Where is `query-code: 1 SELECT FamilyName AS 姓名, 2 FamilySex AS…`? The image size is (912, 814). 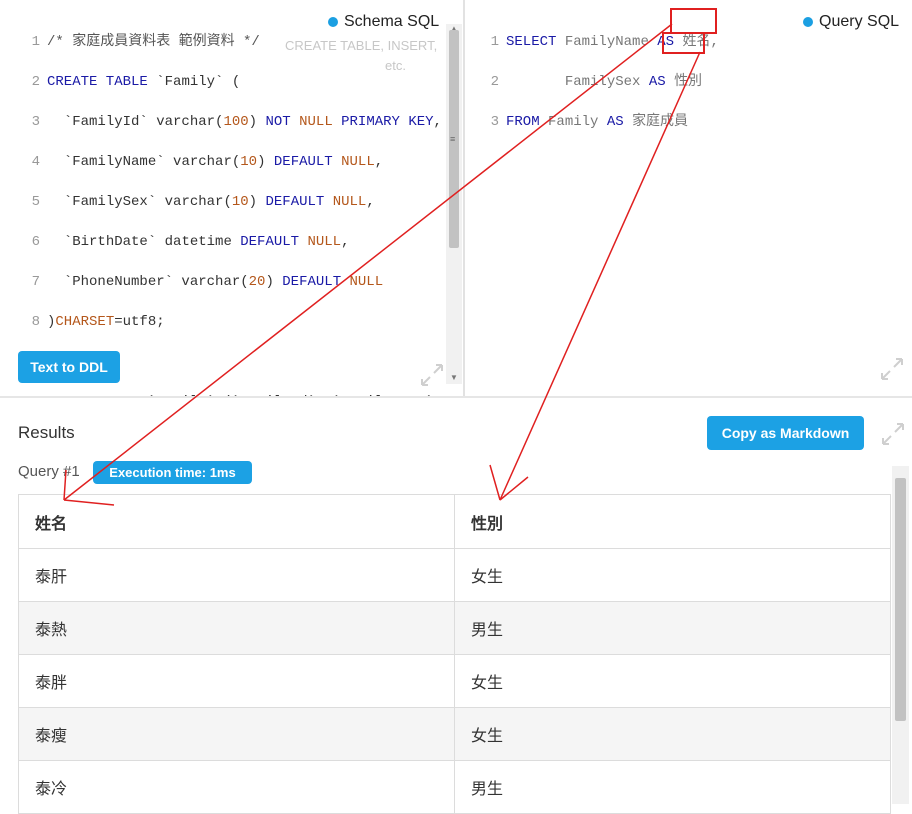
query-code: 1 SELECT FamilyName AS 姓名, 2 FamilySex AS… is located at coordinates (592, 92).